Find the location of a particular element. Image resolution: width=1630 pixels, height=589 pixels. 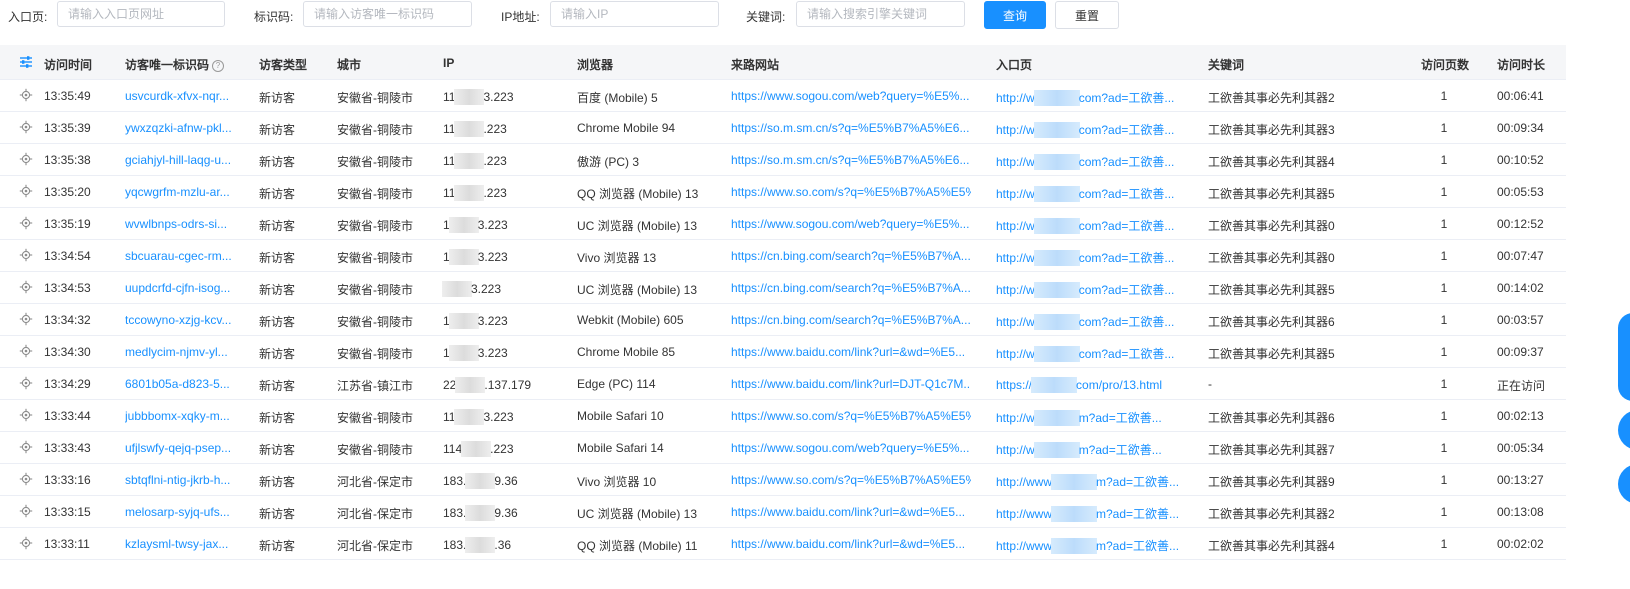

cell-time: 13:34:30 is located at coordinates (67, 352).